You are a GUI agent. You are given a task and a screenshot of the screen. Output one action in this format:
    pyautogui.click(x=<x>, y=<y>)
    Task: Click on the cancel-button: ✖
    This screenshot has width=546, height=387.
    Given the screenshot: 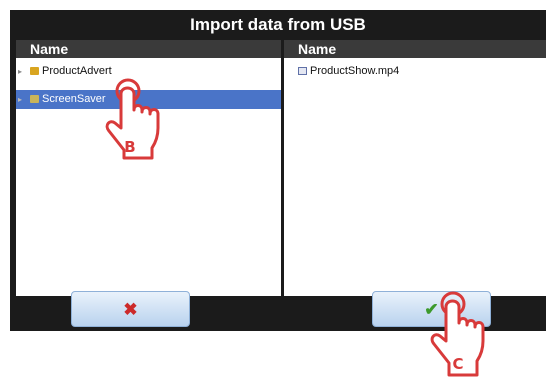 What is the action you would take?
    pyautogui.click(x=130, y=309)
    